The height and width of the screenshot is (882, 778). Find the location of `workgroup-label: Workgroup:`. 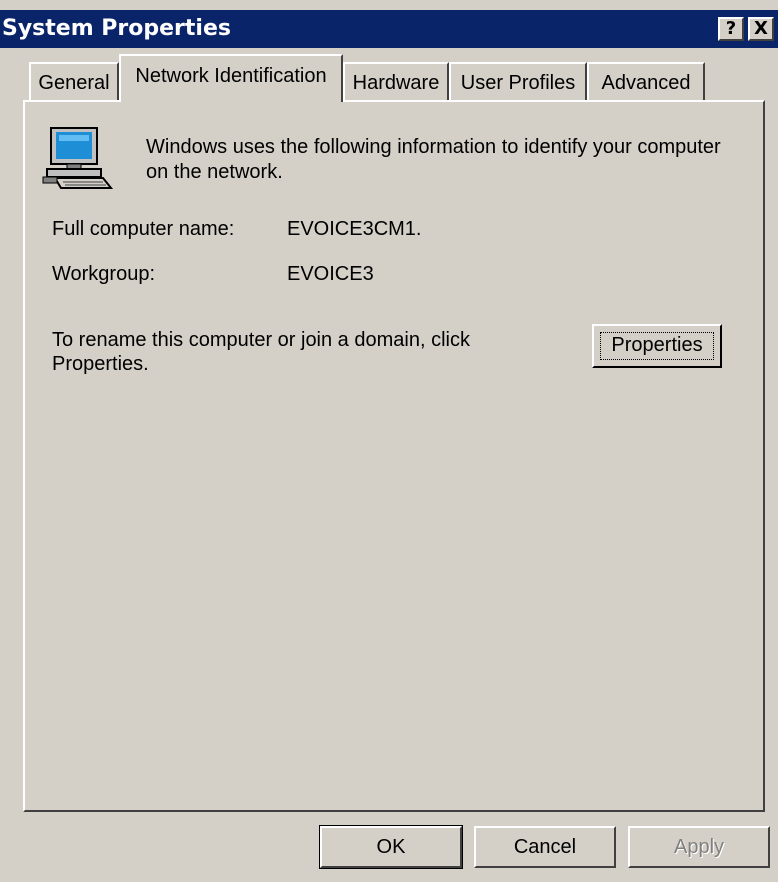

workgroup-label: Workgroup: is located at coordinates (104, 274).